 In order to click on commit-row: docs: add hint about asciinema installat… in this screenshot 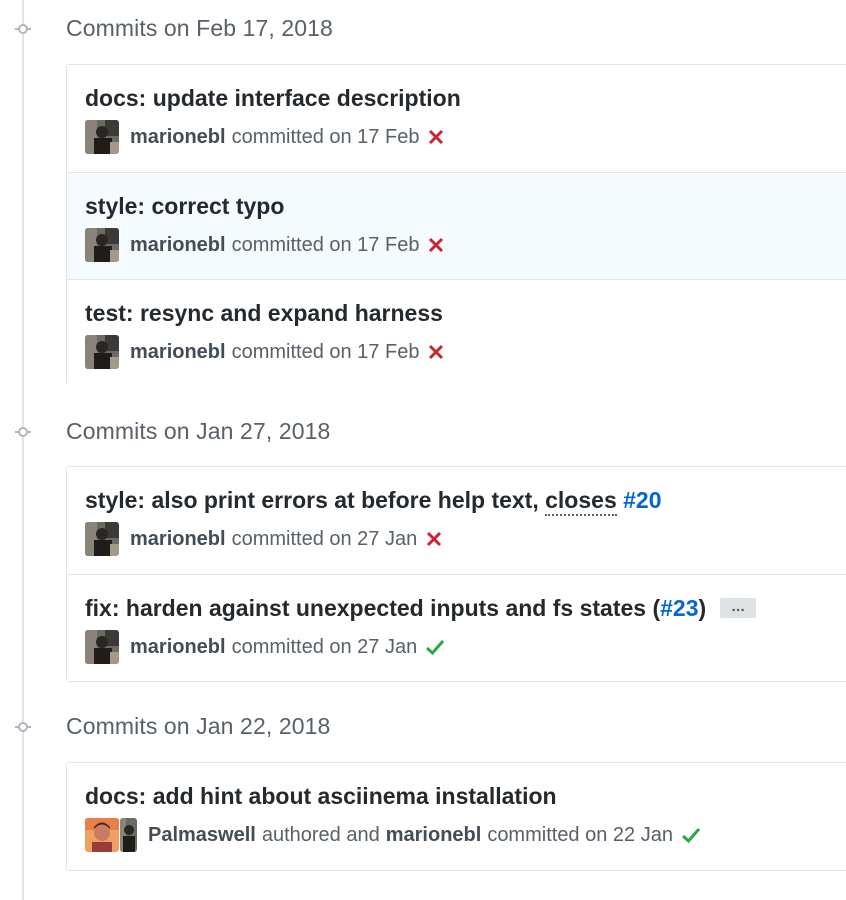, I will do `click(456, 816)`.